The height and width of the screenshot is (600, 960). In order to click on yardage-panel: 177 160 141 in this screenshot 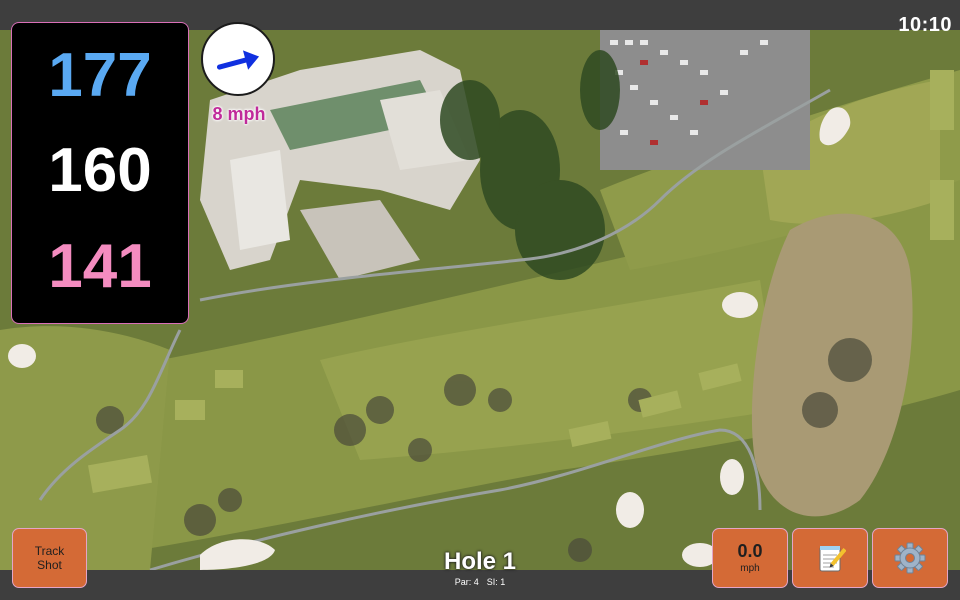, I will do `click(100, 173)`.